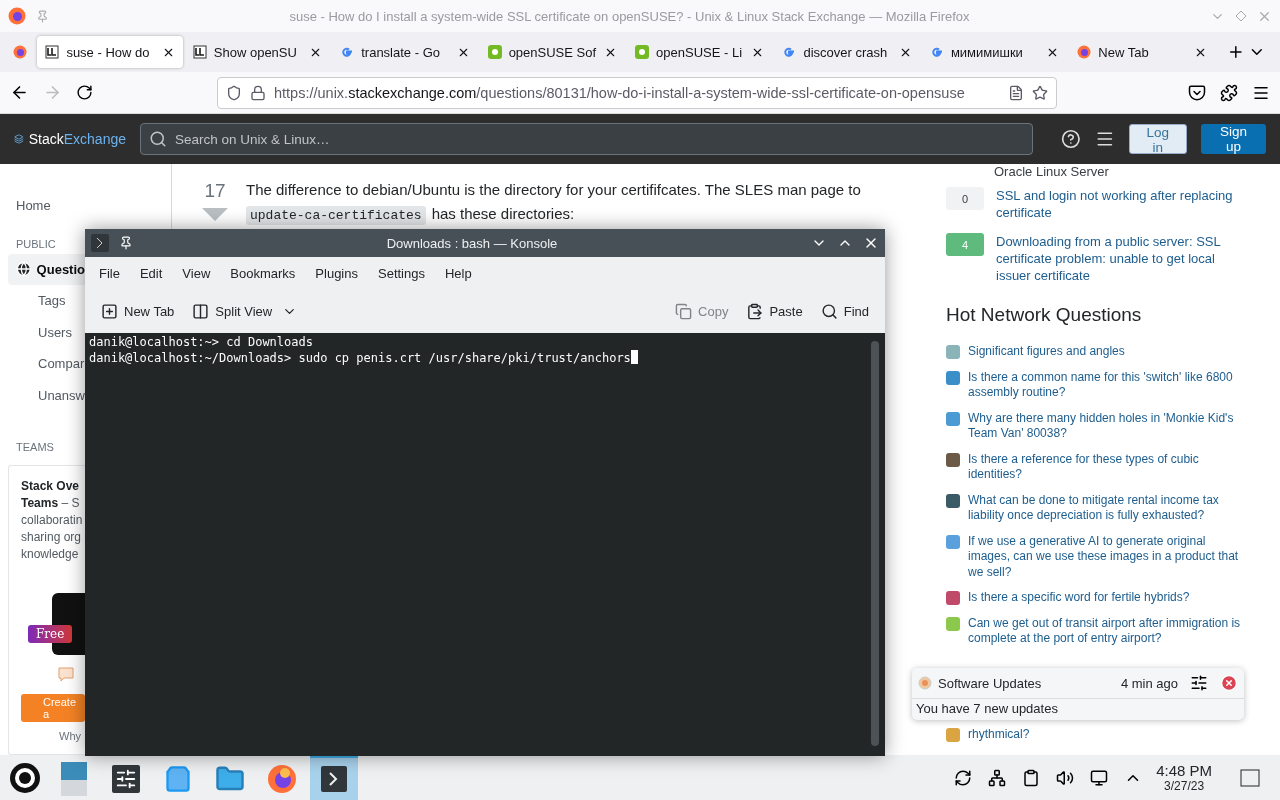  What do you see at coordinates (629, 16) in the screenshot?
I see `window-title: suse - How do I install a system-wide SSL certificate on openSUSE? - Unix & Linux Stack Exchange — Mozilla Firefox` at bounding box center [629, 16].